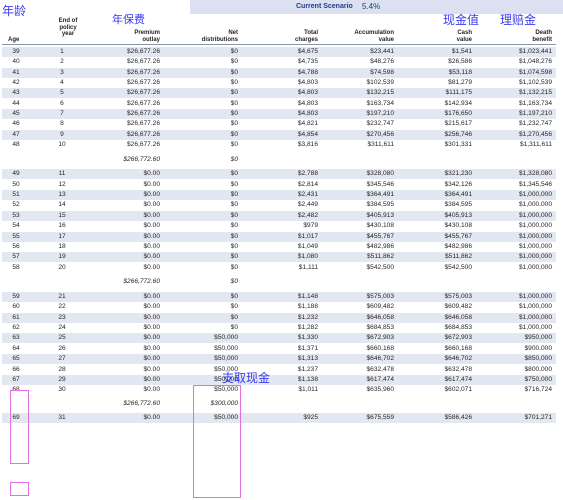 Image resolution: width=563 pixels, height=500 pixels. I want to click on cell-age: 45, so click(16, 114).